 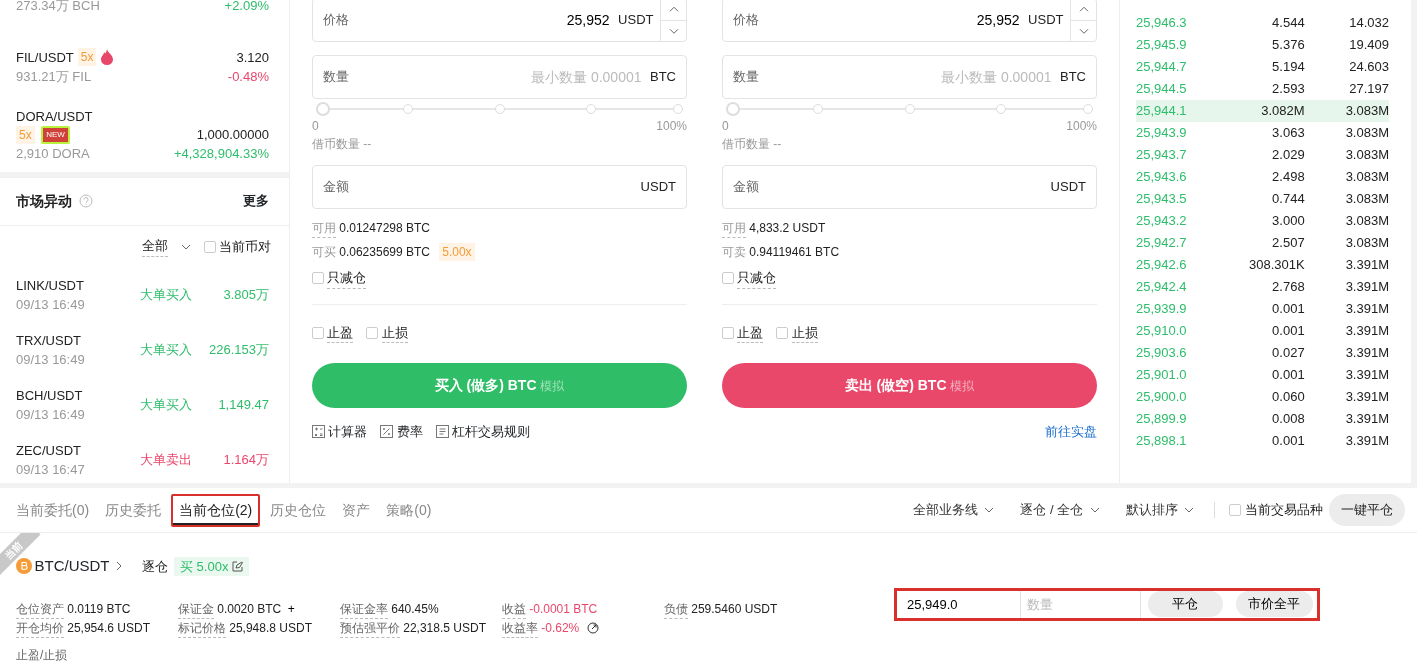 I want to click on book-amount: 308.301K, so click(x=1276, y=265).